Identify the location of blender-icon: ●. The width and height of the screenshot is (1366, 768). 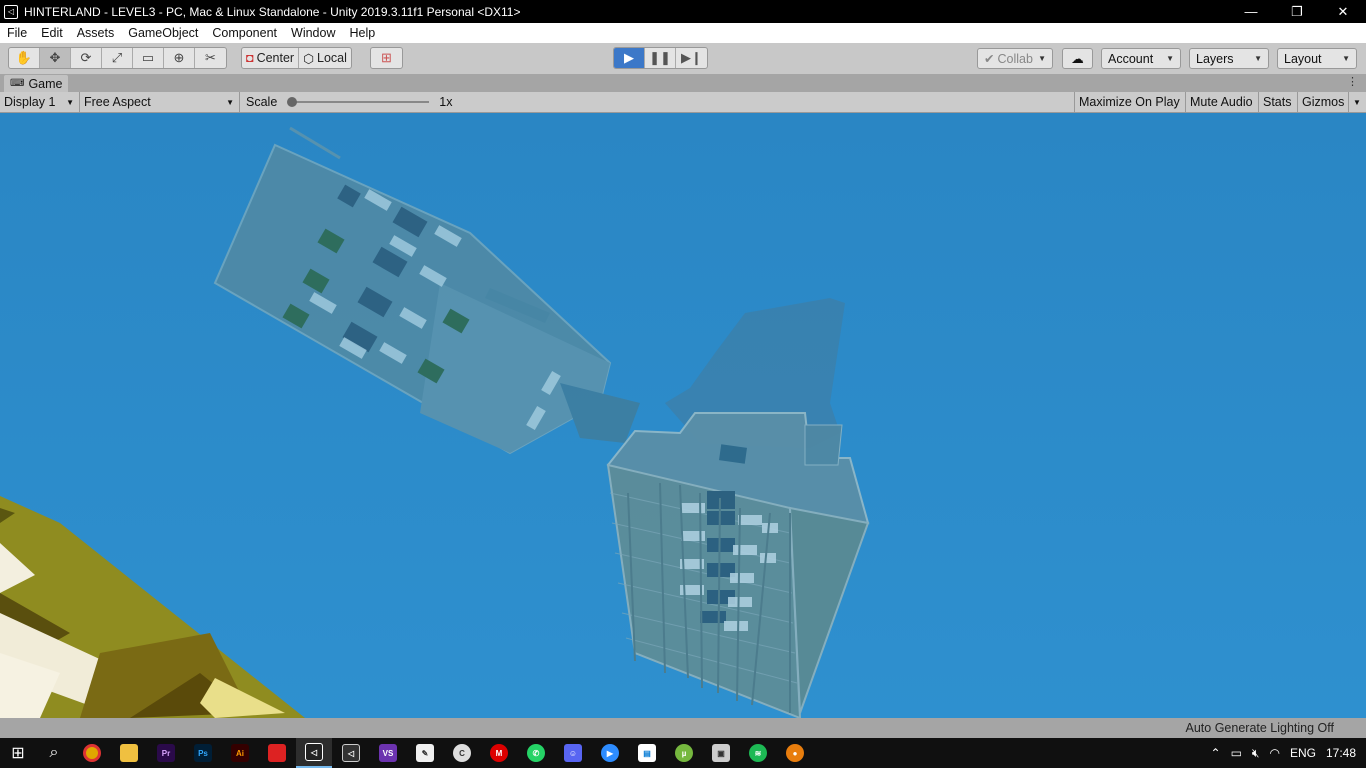
(795, 753).